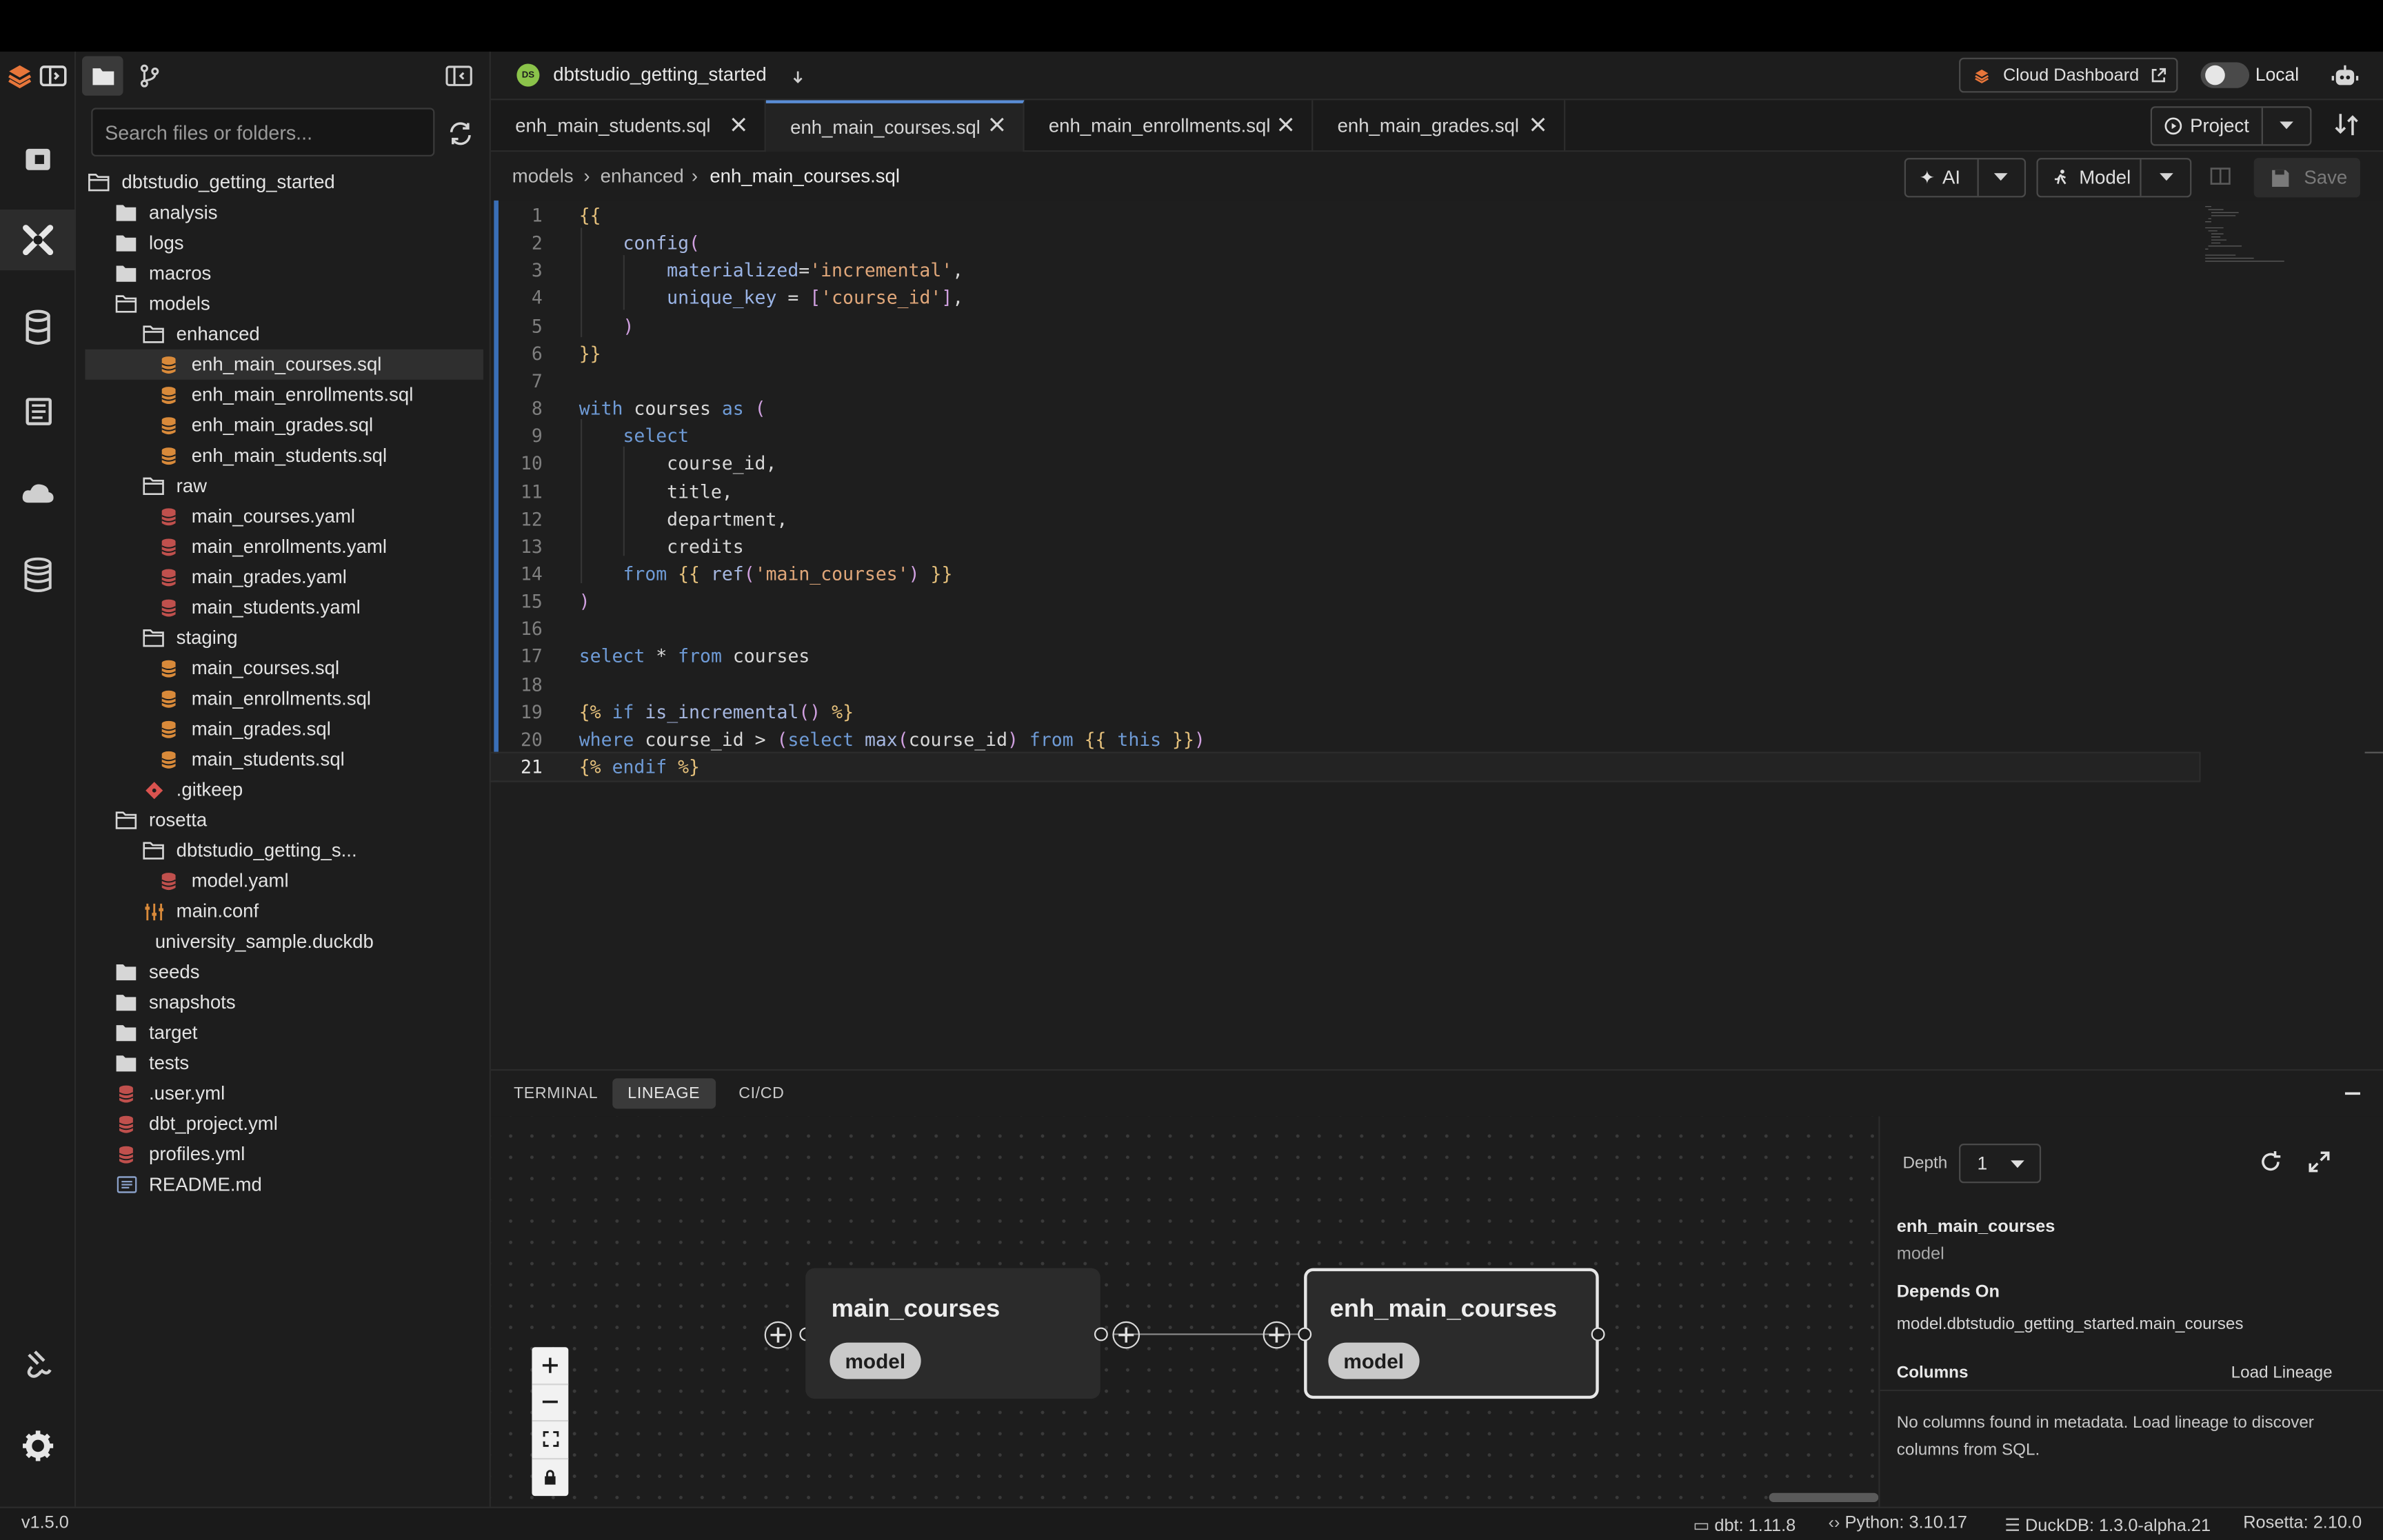 Image resolution: width=2383 pixels, height=1540 pixels. Describe the element at coordinates (459, 76) in the screenshot. I see `collapse-panel-icon` at that location.